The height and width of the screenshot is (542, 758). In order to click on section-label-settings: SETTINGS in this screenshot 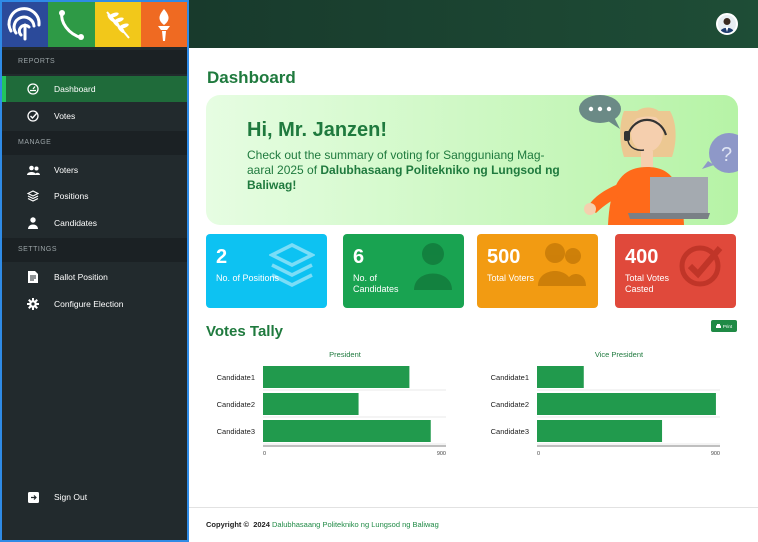, I will do `click(94, 250)`.